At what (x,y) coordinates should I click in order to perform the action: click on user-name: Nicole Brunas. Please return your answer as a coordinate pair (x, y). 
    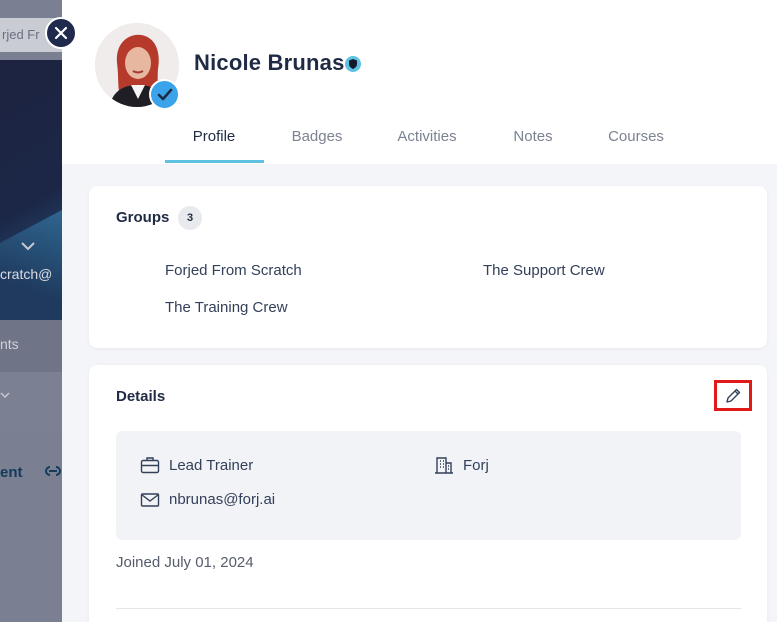
    Looking at the image, I should click on (269, 62).